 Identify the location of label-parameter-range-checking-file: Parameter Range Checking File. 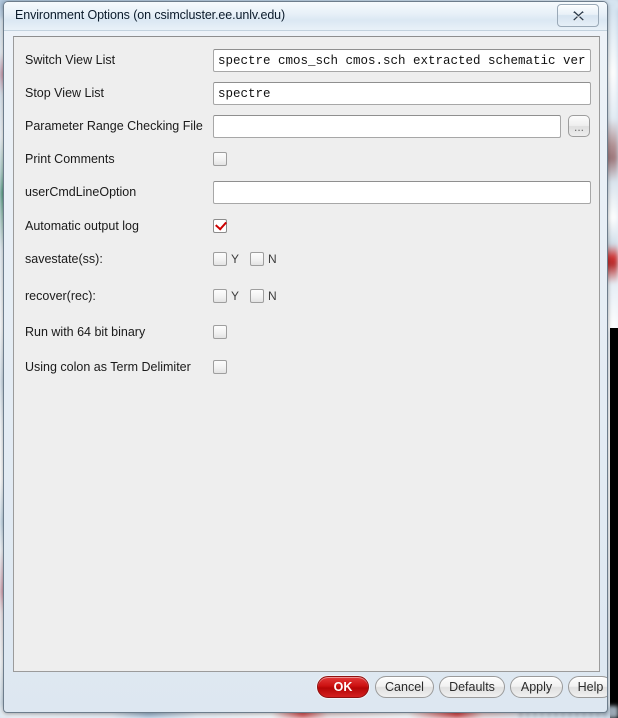
(114, 126).